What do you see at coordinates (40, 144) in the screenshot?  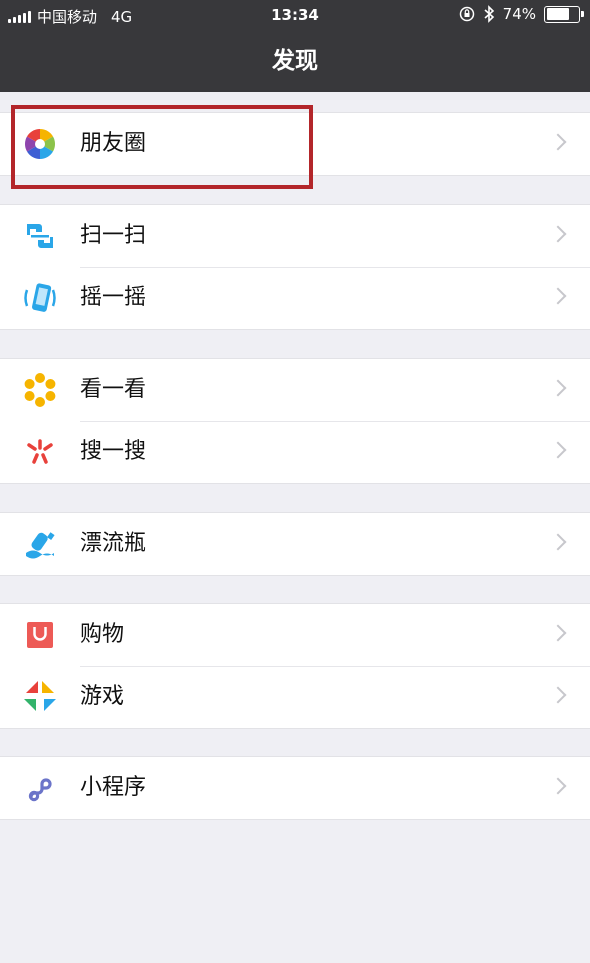 I see `moments-icon` at bounding box center [40, 144].